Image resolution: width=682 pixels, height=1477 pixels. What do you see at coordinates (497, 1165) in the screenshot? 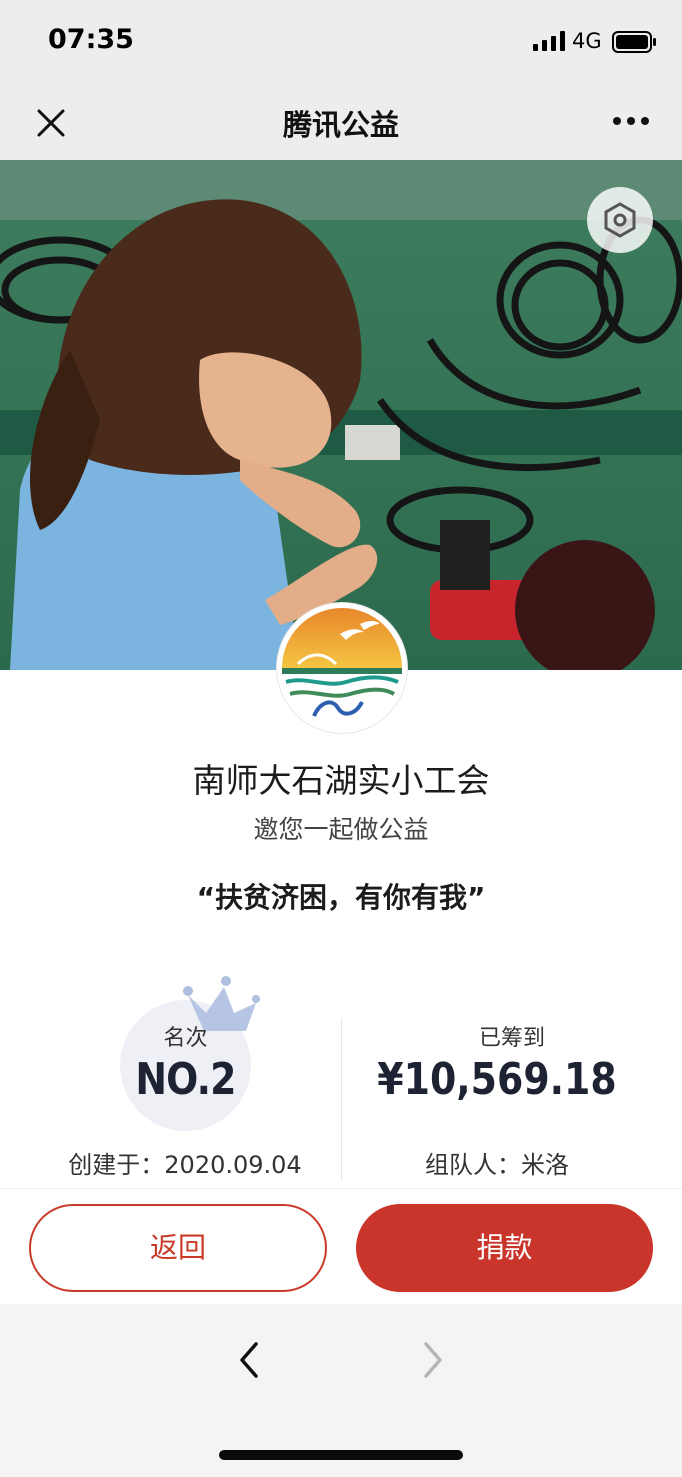
I see `team-leader: 组队人：米洛` at bounding box center [497, 1165].